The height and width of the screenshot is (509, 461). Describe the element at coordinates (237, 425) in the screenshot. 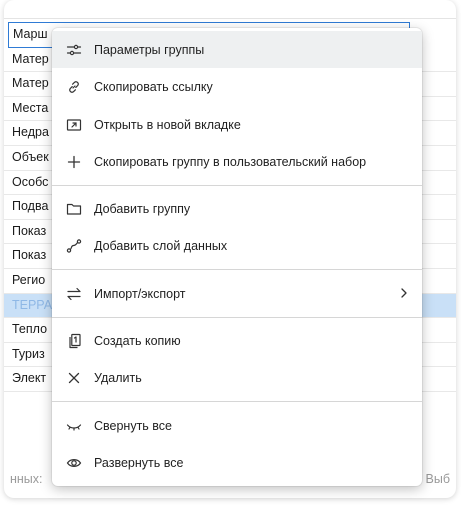

I see `menu-item-collapse-all: Свернуть все` at that location.